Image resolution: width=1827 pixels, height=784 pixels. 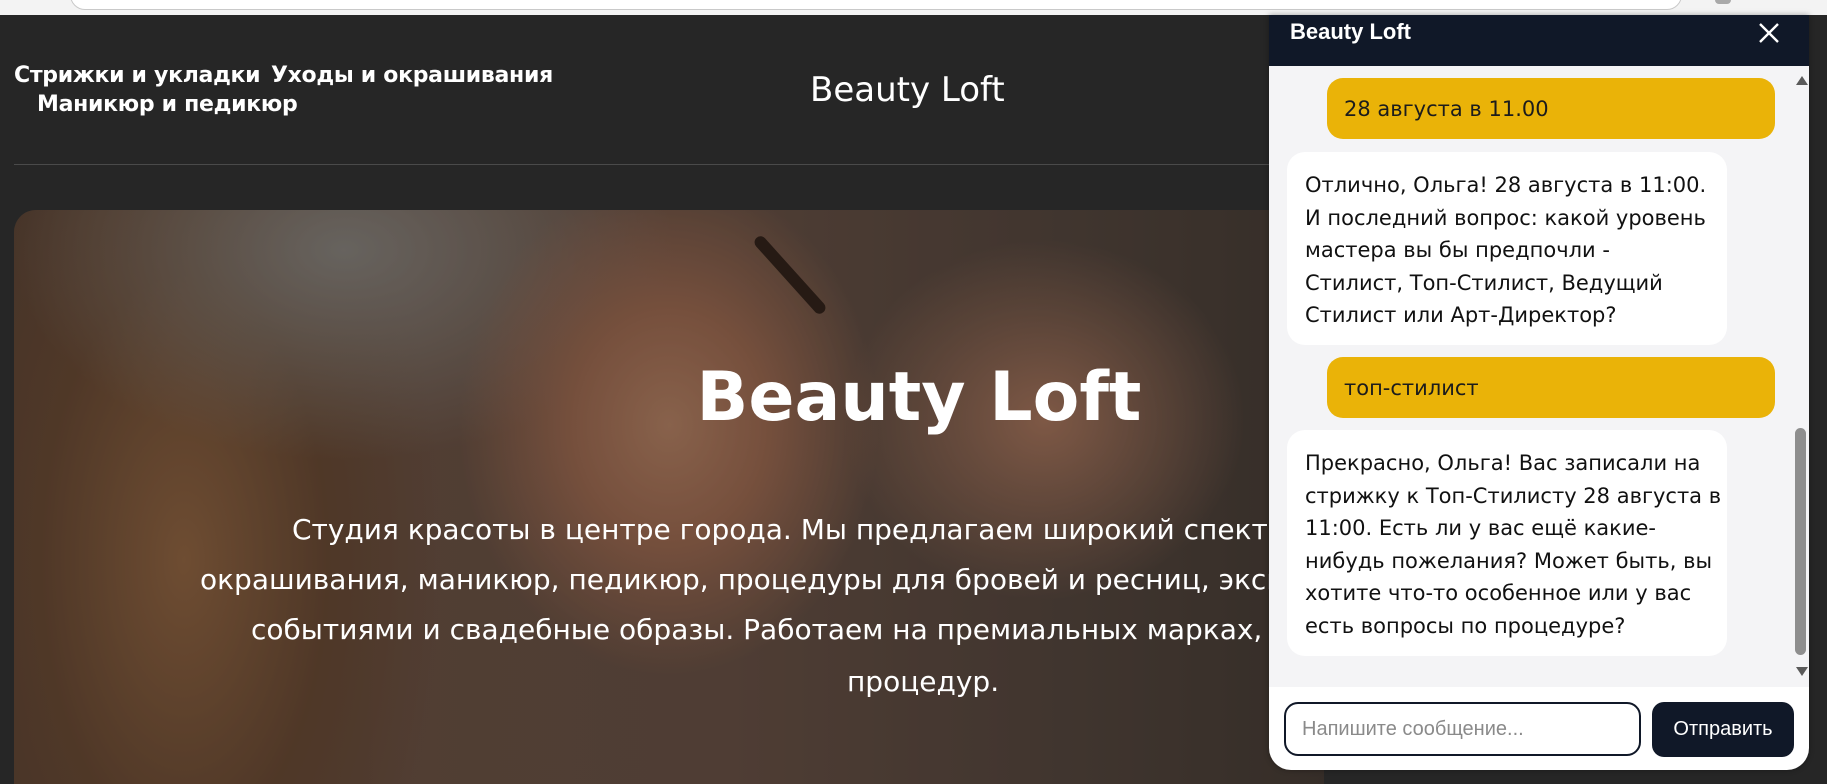 What do you see at coordinates (1769, 33) in the screenshot?
I see `close-icon` at bounding box center [1769, 33].